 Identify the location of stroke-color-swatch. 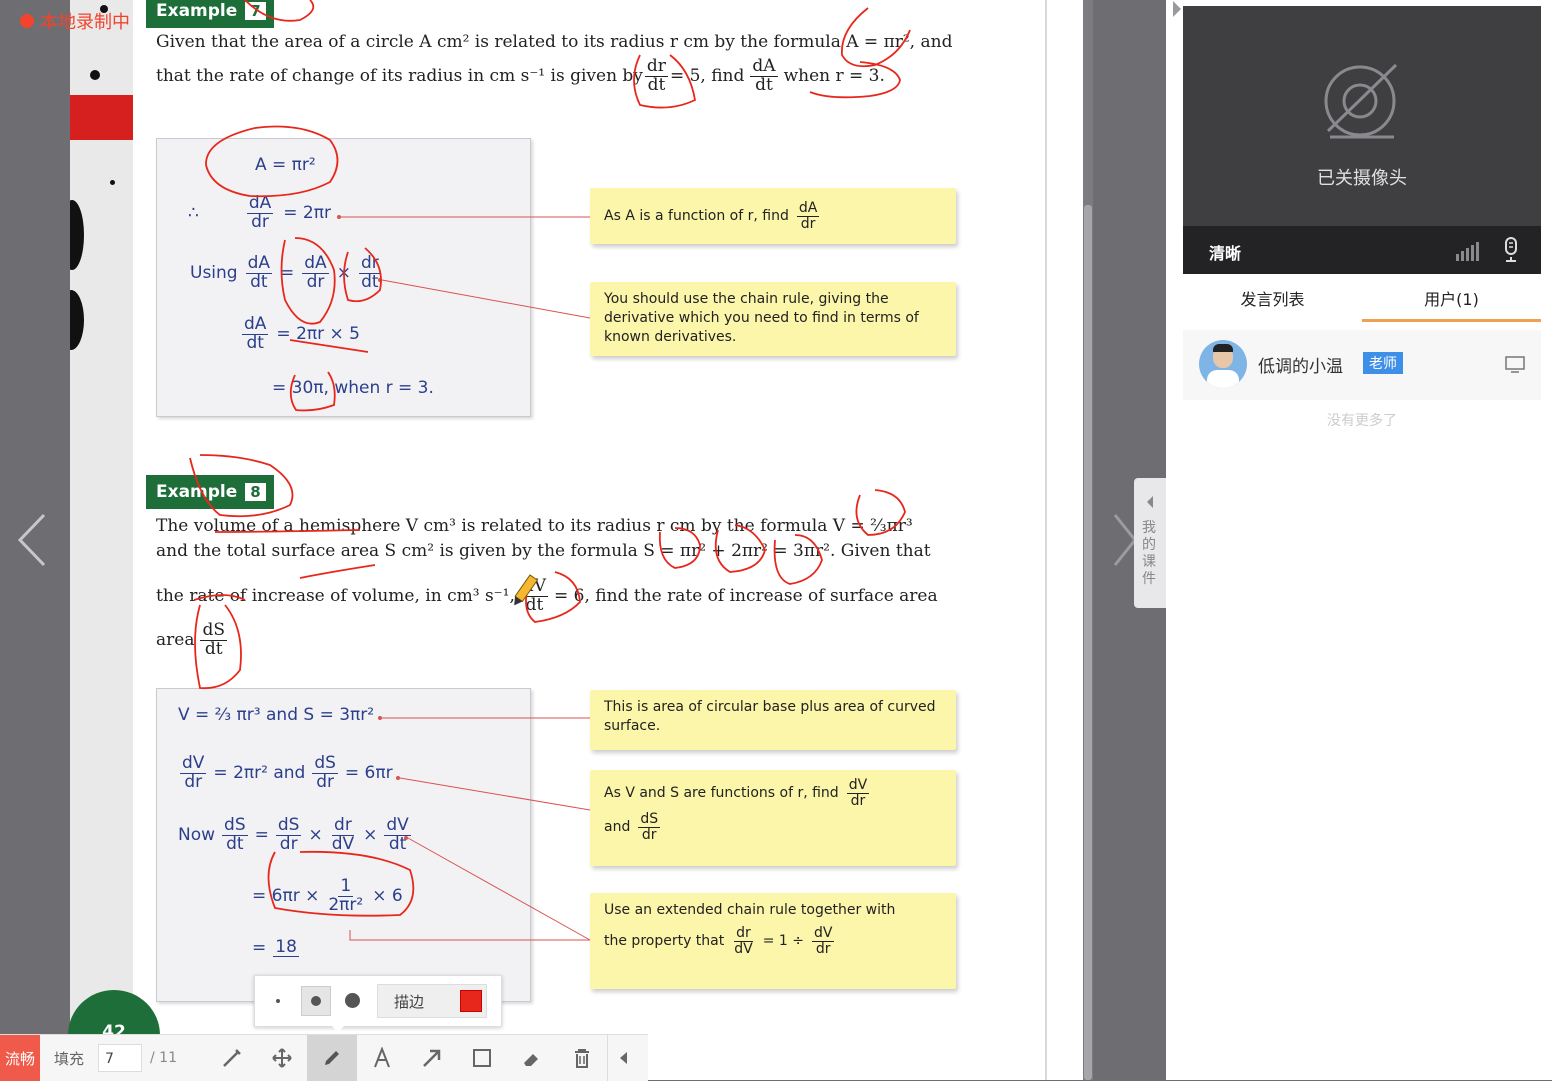
(471, 1001).